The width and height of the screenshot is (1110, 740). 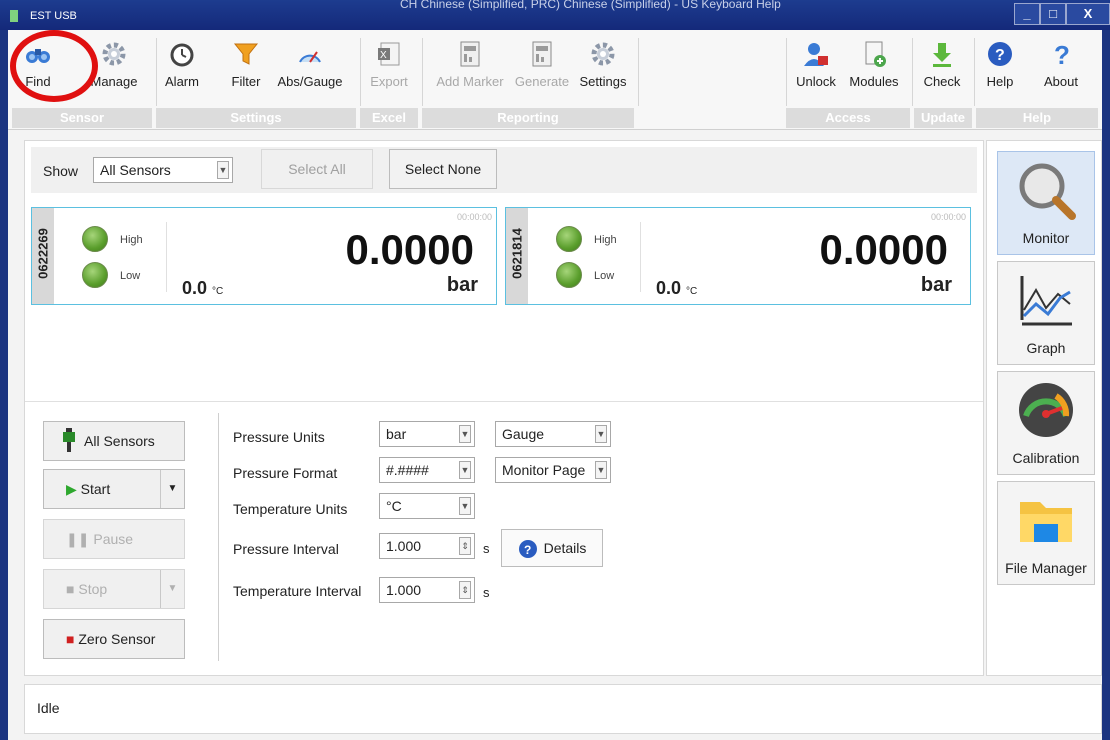 What do you see at coordinates (317, 169) in the screenshot?
I see `select-all-button: Select All` at bounding box center [317, 169].